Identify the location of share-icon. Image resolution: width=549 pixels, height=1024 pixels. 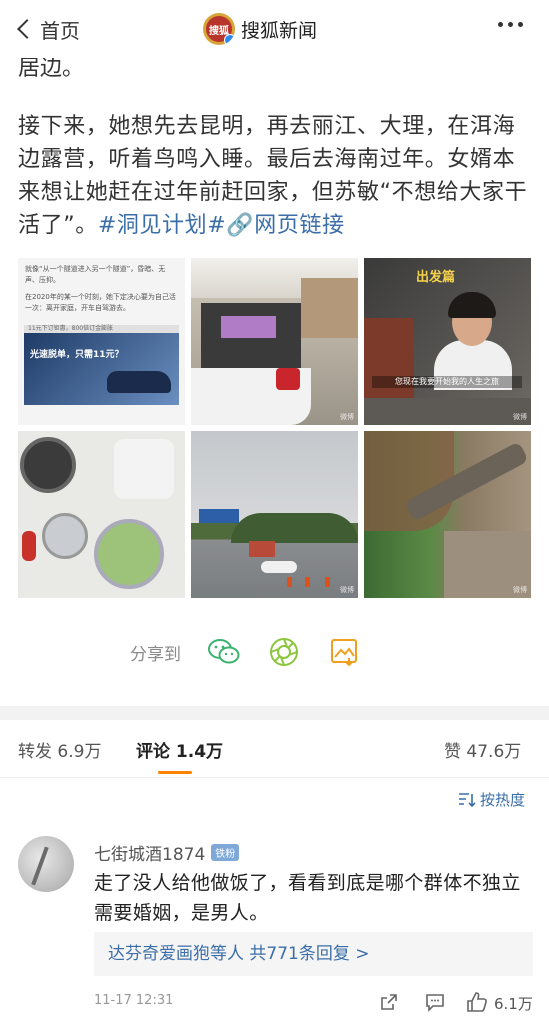
(389, 1002).